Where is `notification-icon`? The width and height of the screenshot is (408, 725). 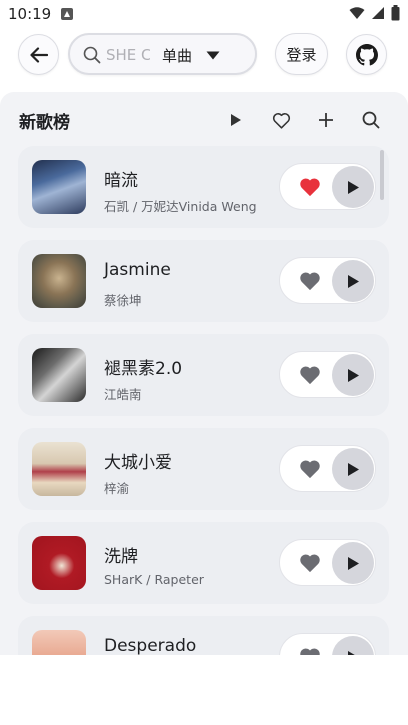 notification-icon is located at coordinates (67, 14).